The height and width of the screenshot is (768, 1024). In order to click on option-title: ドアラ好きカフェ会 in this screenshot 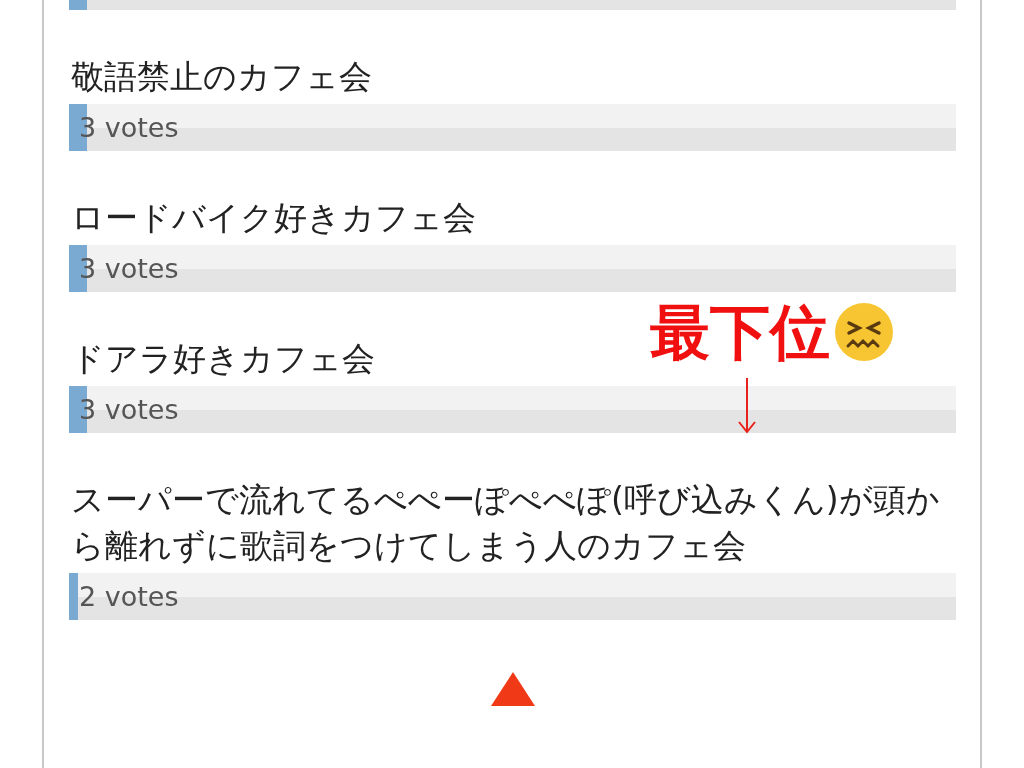, I will do `click(223, 359)`.